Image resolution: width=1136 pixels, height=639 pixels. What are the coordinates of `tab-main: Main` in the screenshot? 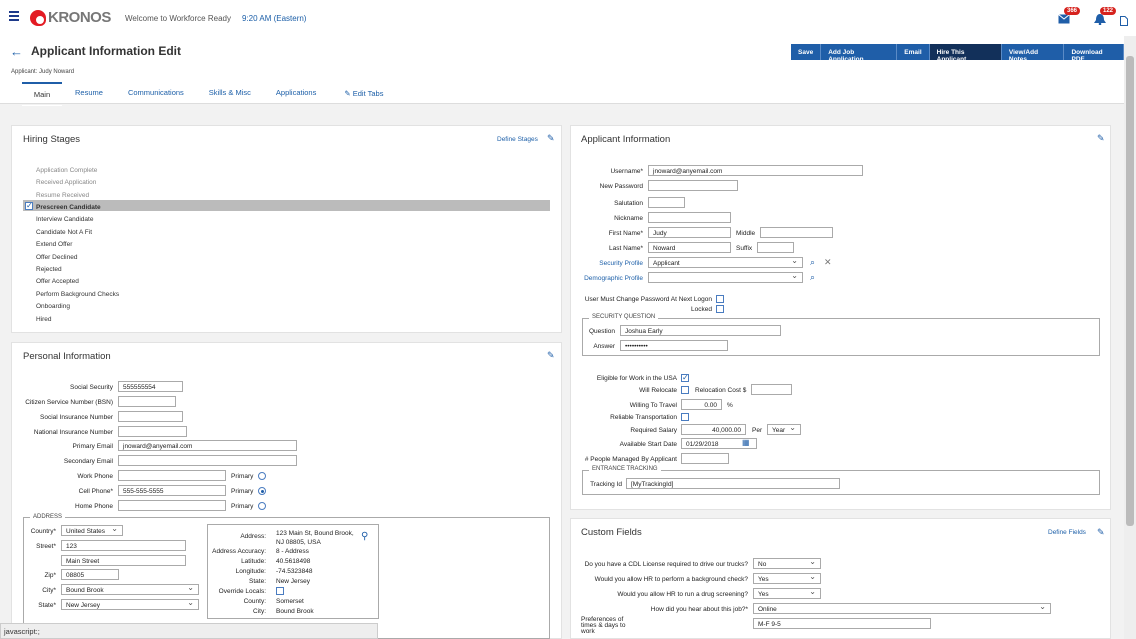 It's located at (42, 94).